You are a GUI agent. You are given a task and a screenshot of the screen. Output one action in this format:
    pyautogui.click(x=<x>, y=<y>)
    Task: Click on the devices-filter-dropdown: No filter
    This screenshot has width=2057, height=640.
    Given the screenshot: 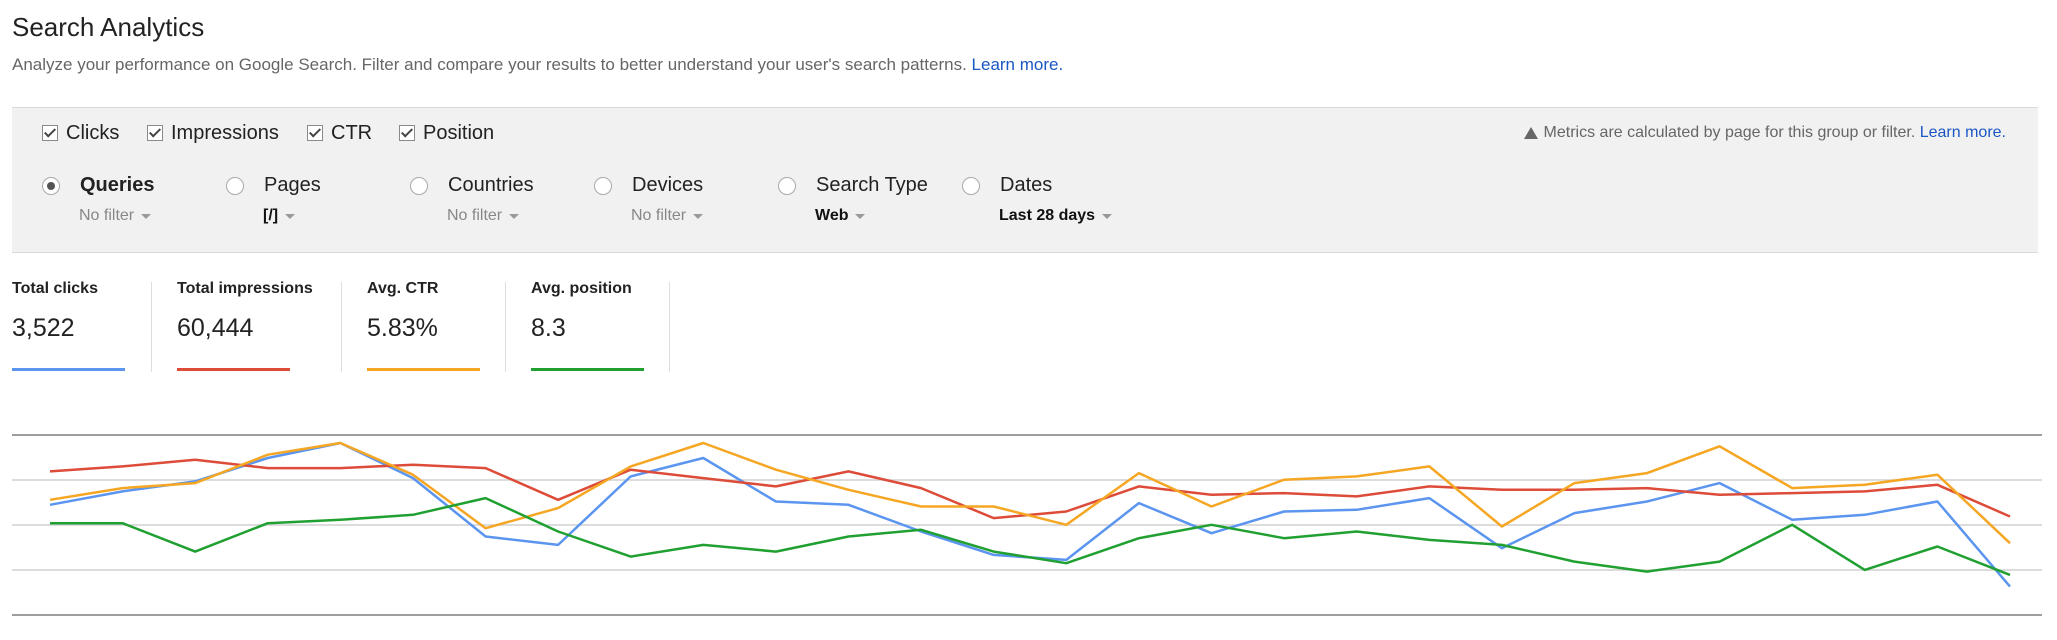 What is the action you would take?
    pyautogui.click(x=667, y=216)
    